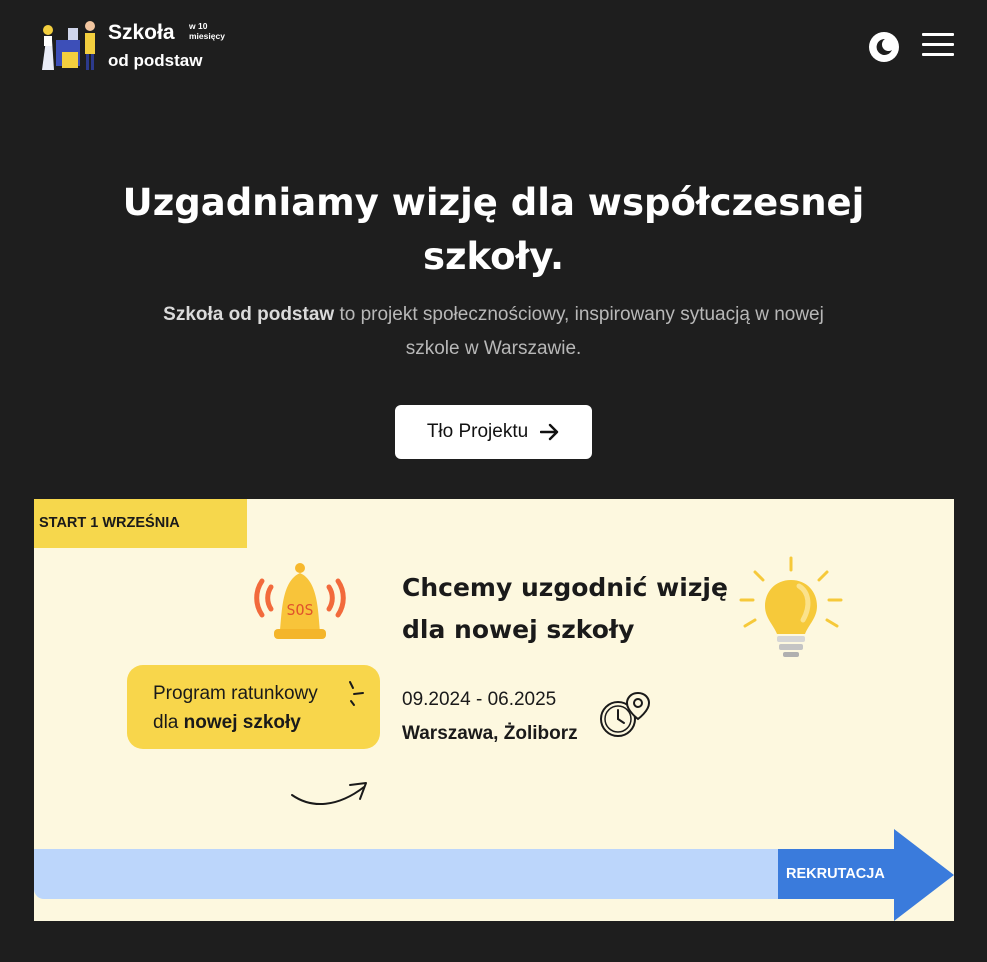 Image resolution: width=987 pixels, height=962 pixels. Describe the element at coordinates (409, 874) in the screenshot. I see `timeline-bar` at that location.